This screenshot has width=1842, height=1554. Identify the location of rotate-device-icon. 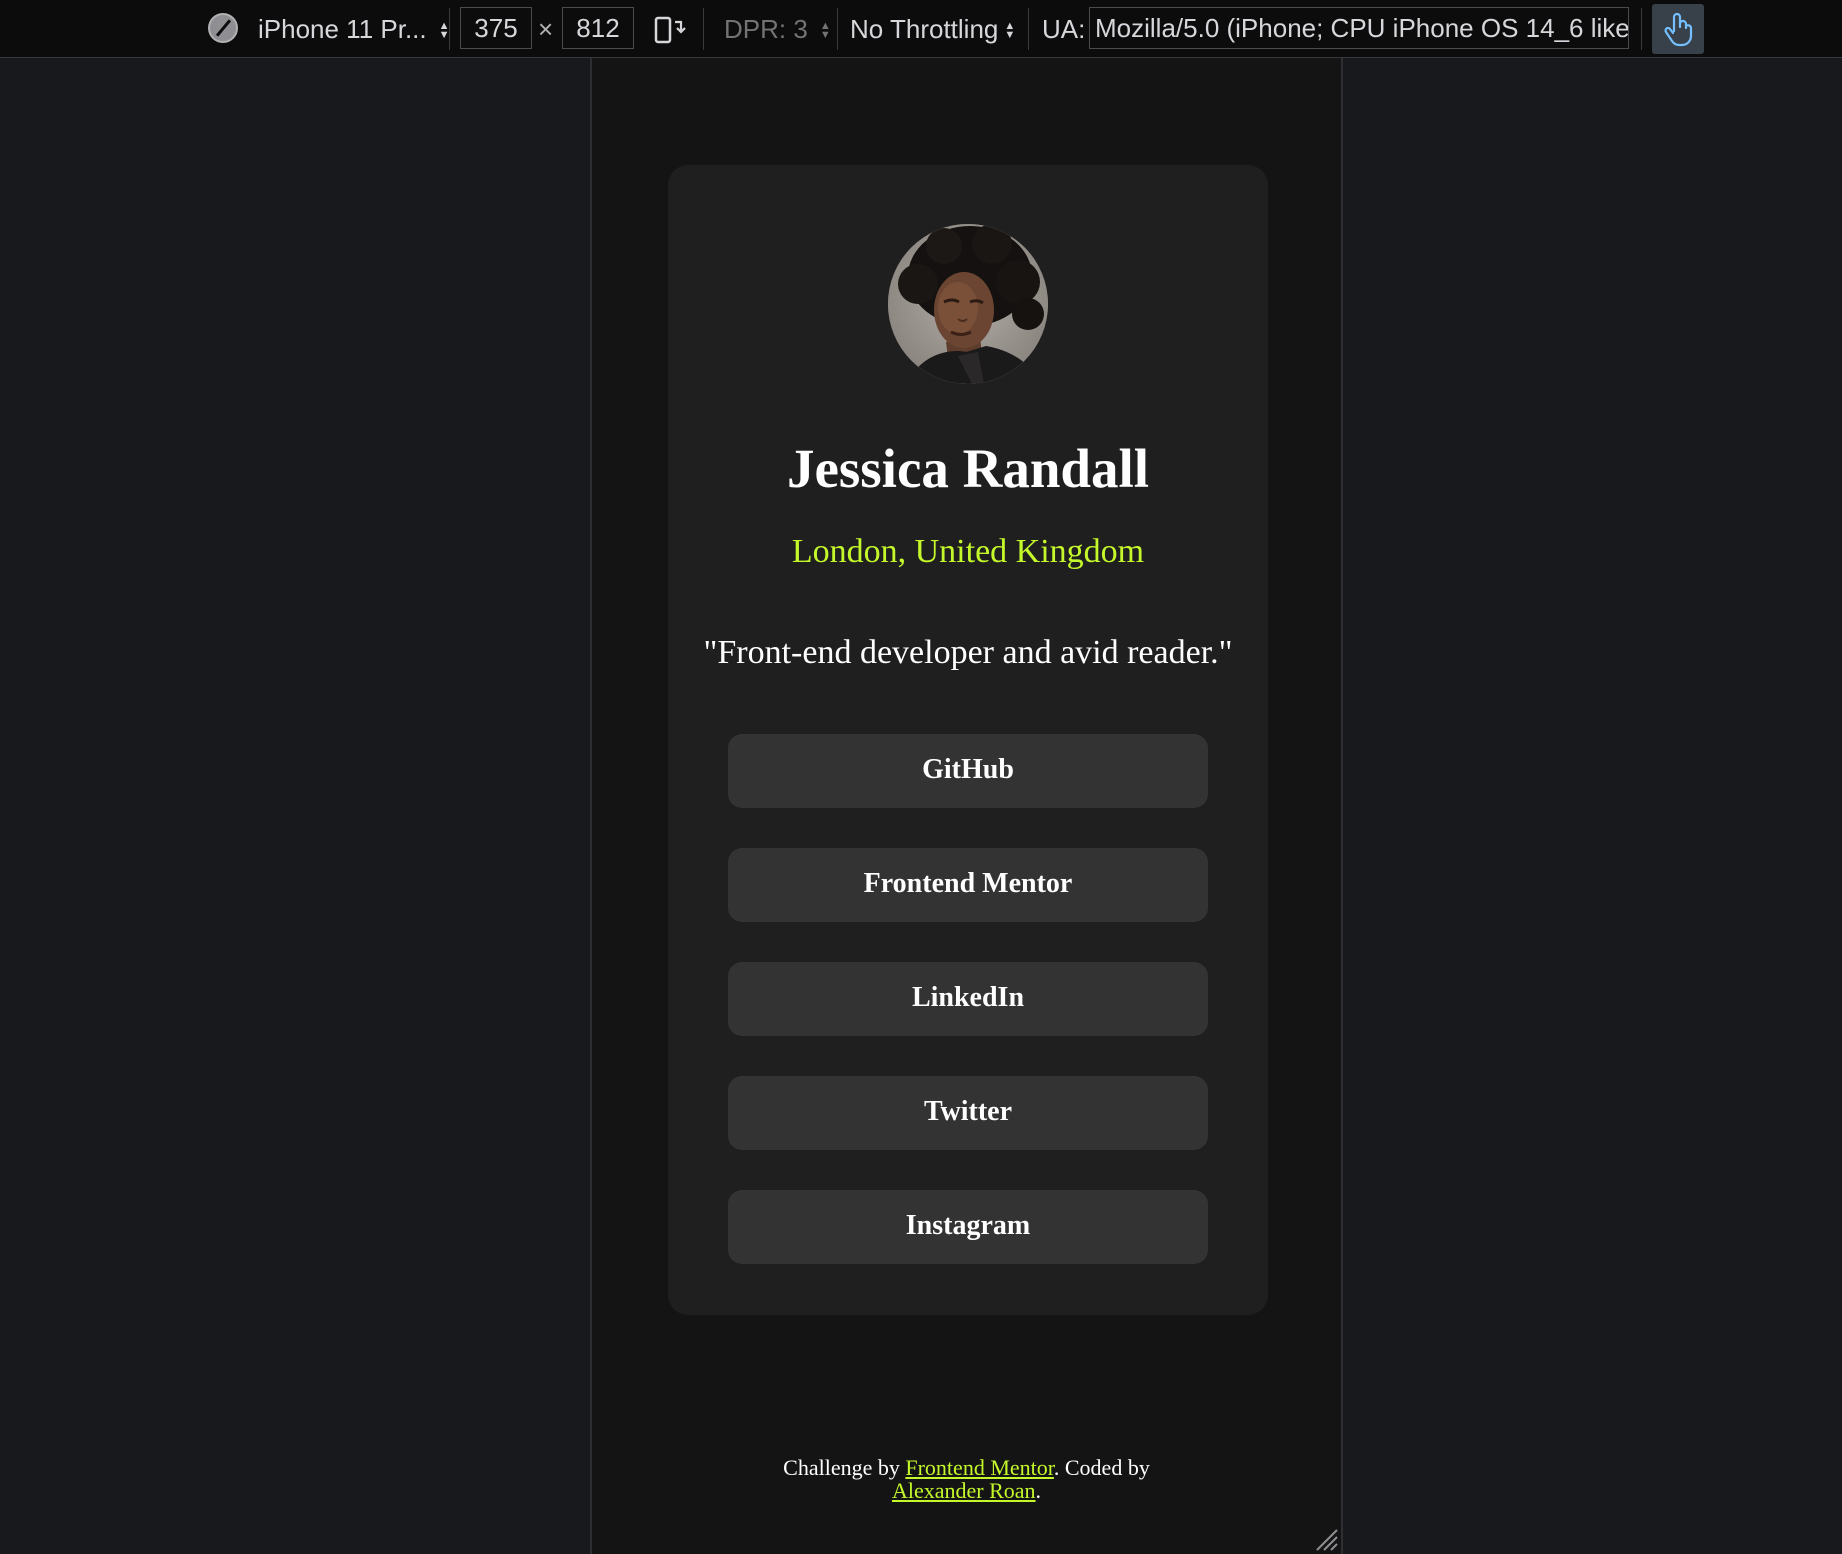
(671, 29).